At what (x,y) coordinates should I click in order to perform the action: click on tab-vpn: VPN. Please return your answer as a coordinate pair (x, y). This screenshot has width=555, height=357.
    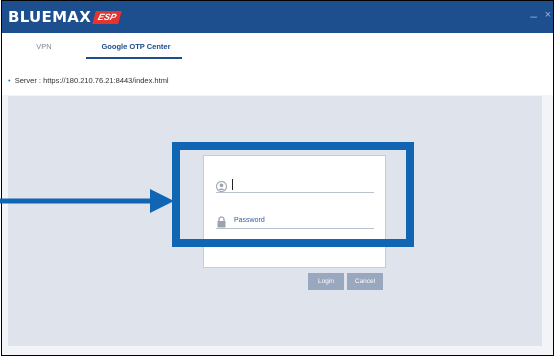
    Looking at the image, I should click on (44, 46).